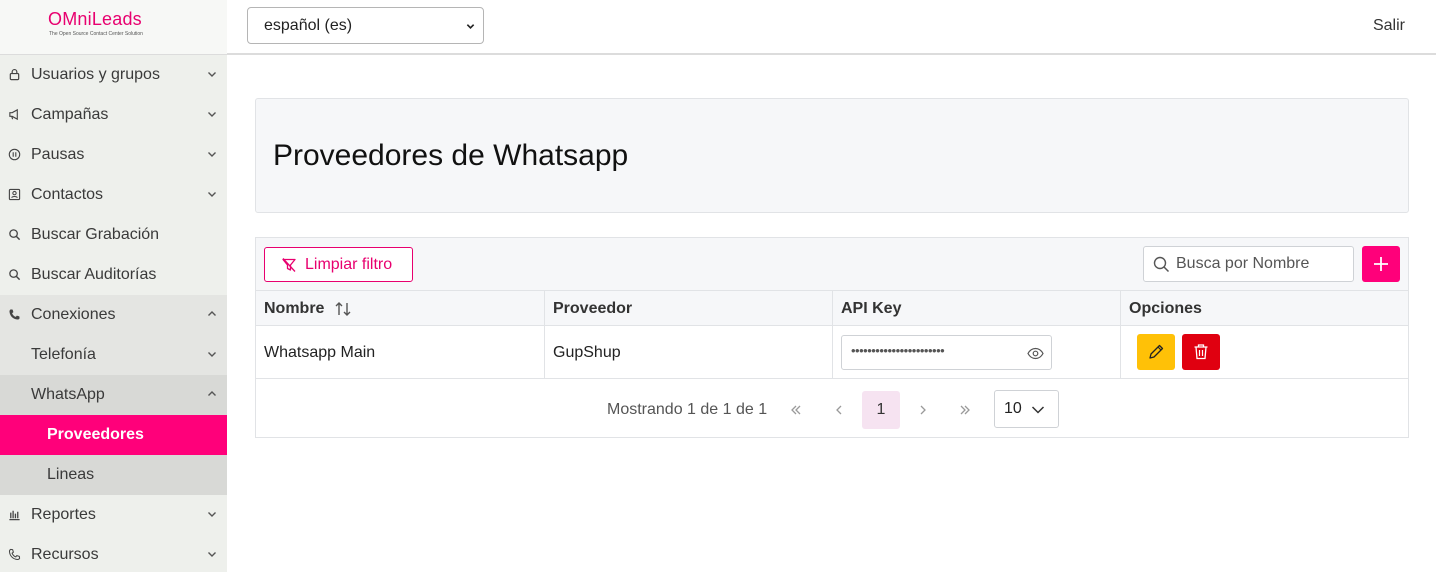  I want to click on sidebar-item-label: Conexiones, so click(73, 314).